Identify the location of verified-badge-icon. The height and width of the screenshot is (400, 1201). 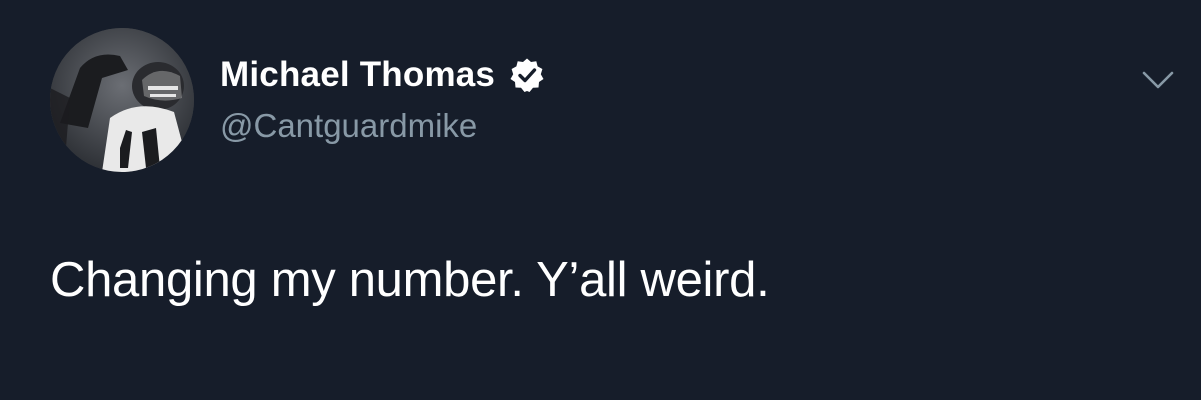
(527, 75).